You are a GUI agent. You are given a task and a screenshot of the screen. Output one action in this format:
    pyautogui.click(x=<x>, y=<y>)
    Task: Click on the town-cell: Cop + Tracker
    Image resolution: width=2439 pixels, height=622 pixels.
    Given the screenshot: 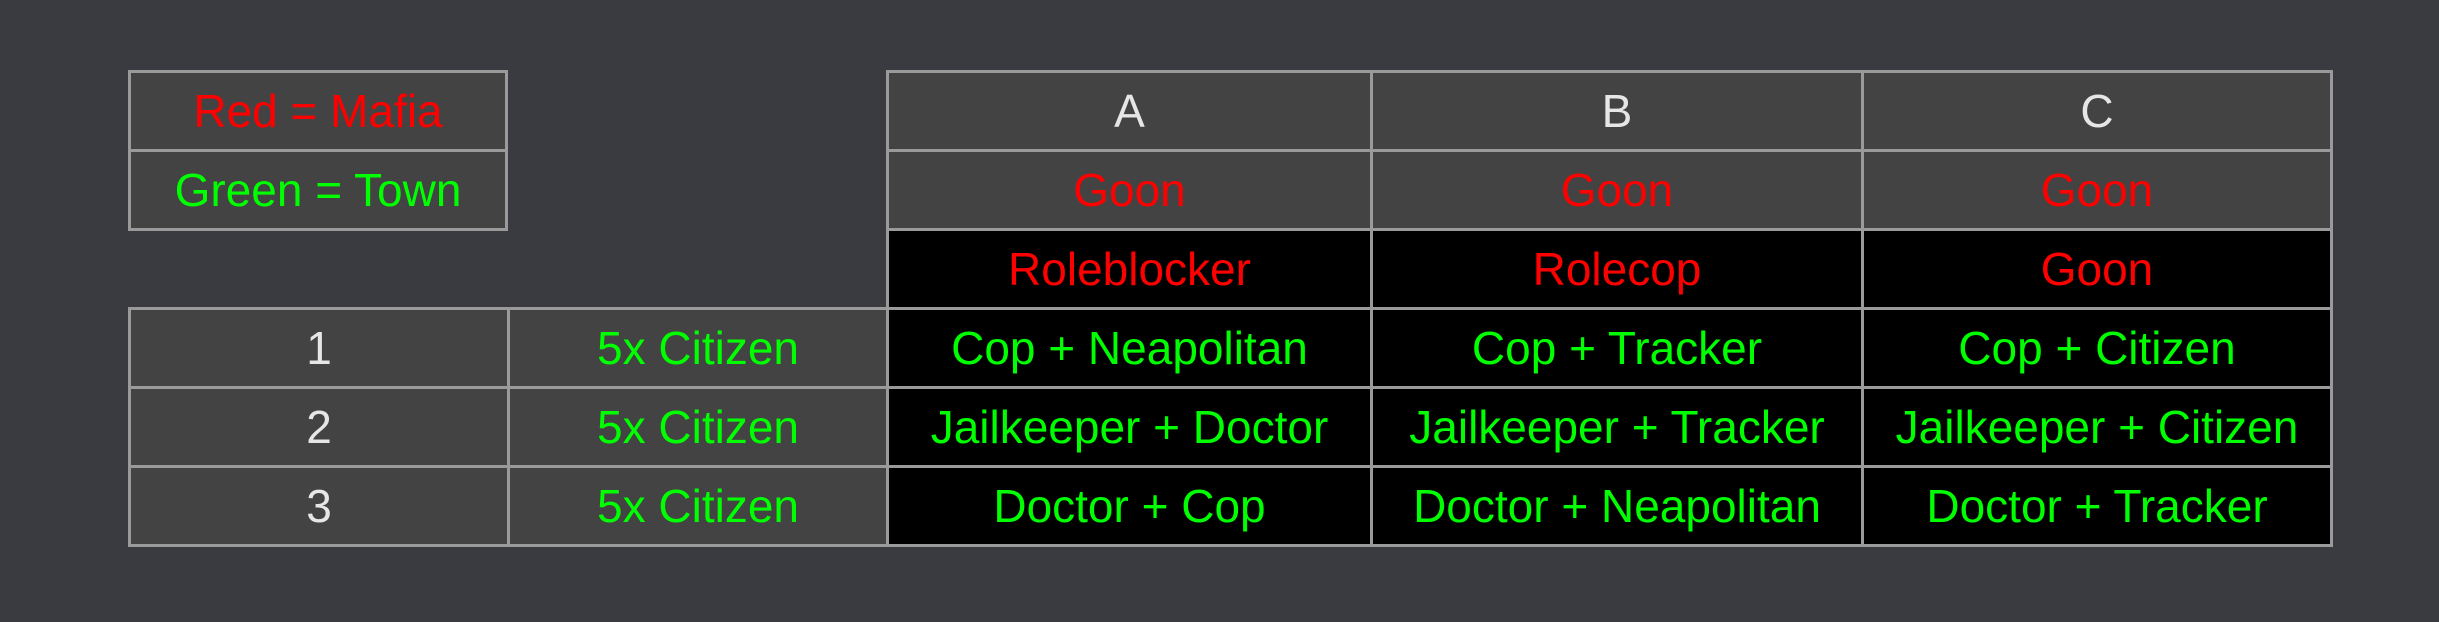 What is the action you would take?
    pyautogui.click(x=1617, y=348)
    